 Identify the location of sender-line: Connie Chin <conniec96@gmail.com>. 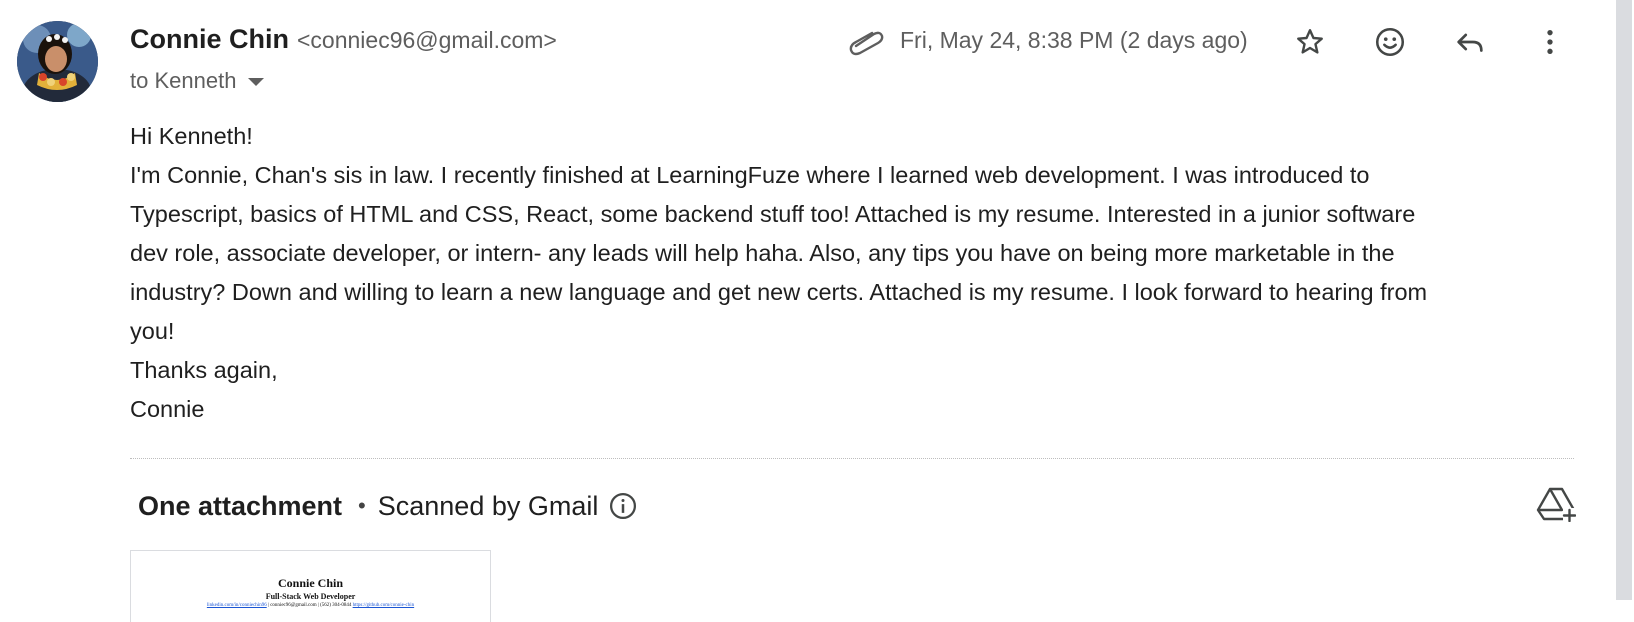
(343, 41).